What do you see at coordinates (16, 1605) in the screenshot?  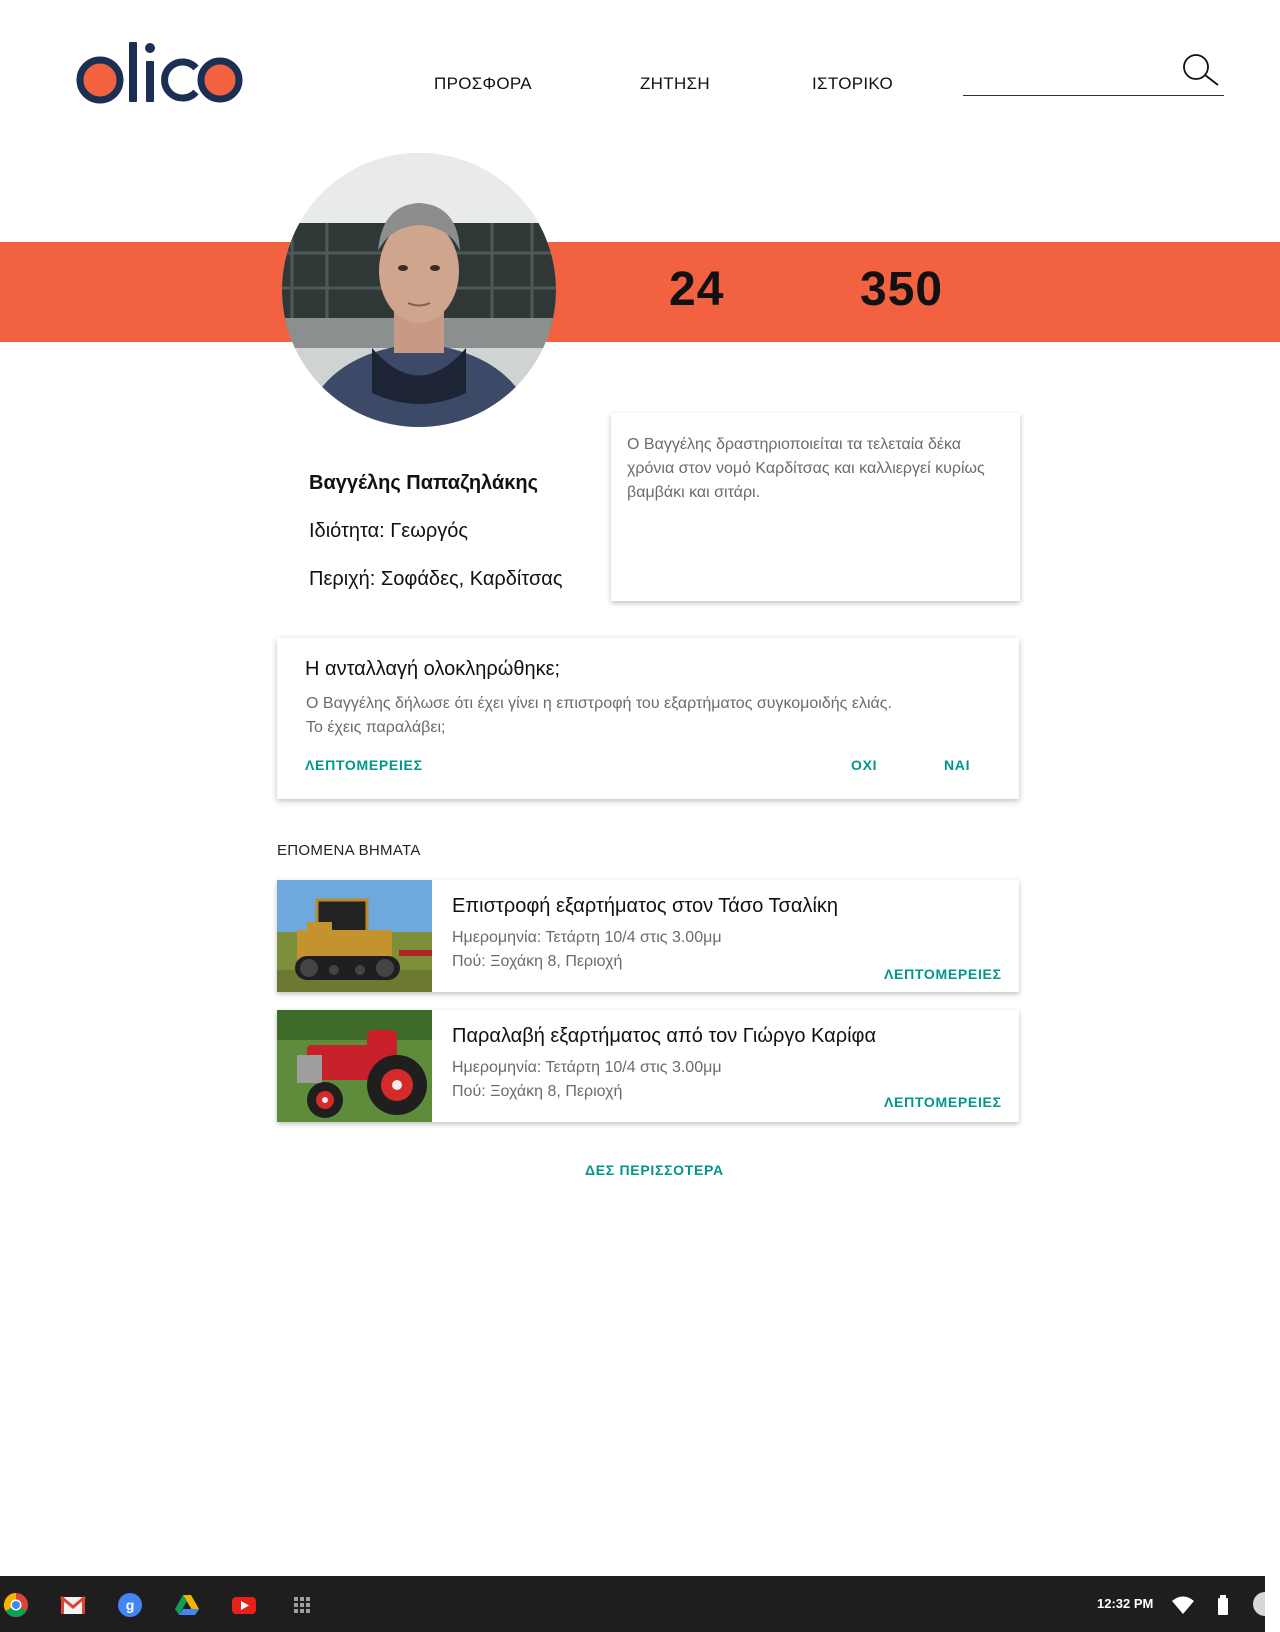 I see `chrome-icon` at bounding box center [16, 1605].